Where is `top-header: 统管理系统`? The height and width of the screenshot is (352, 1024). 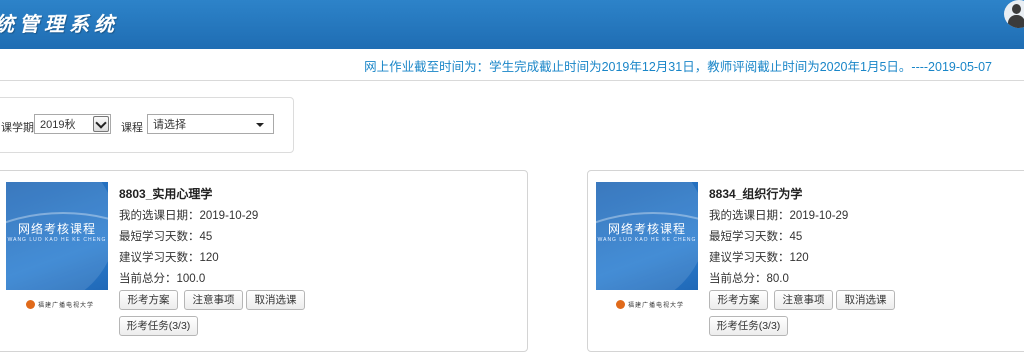 top-header: 统管理系统 is located at coordinates (512, 24).